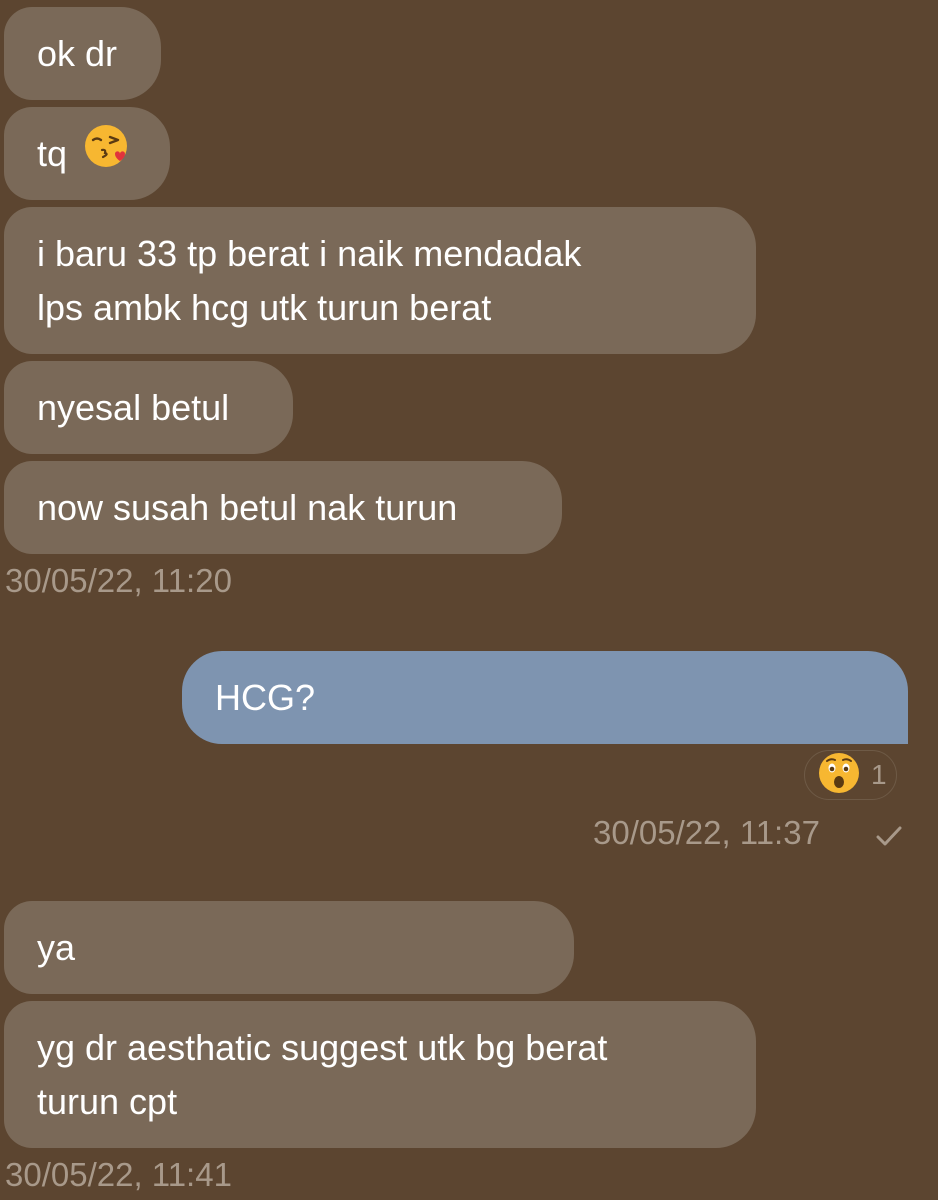  Describe the element at coordinates (879, 774) in the screenshot. I see `reaction-count: 1` at that location.